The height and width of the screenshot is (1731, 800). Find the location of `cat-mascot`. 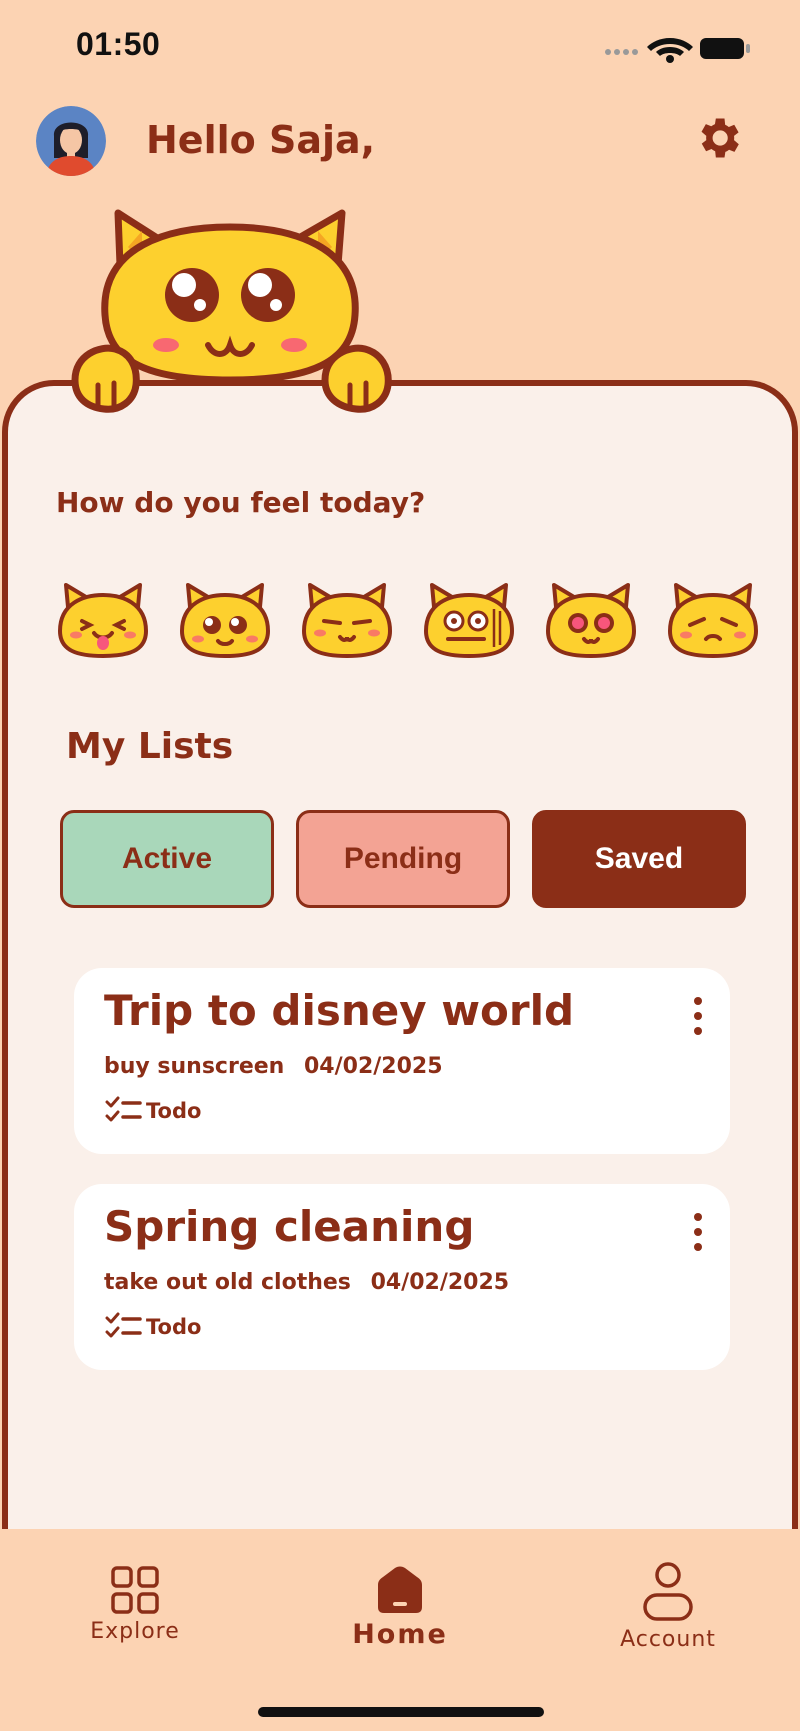

cat-mascot is located at coordinates (231, 311).